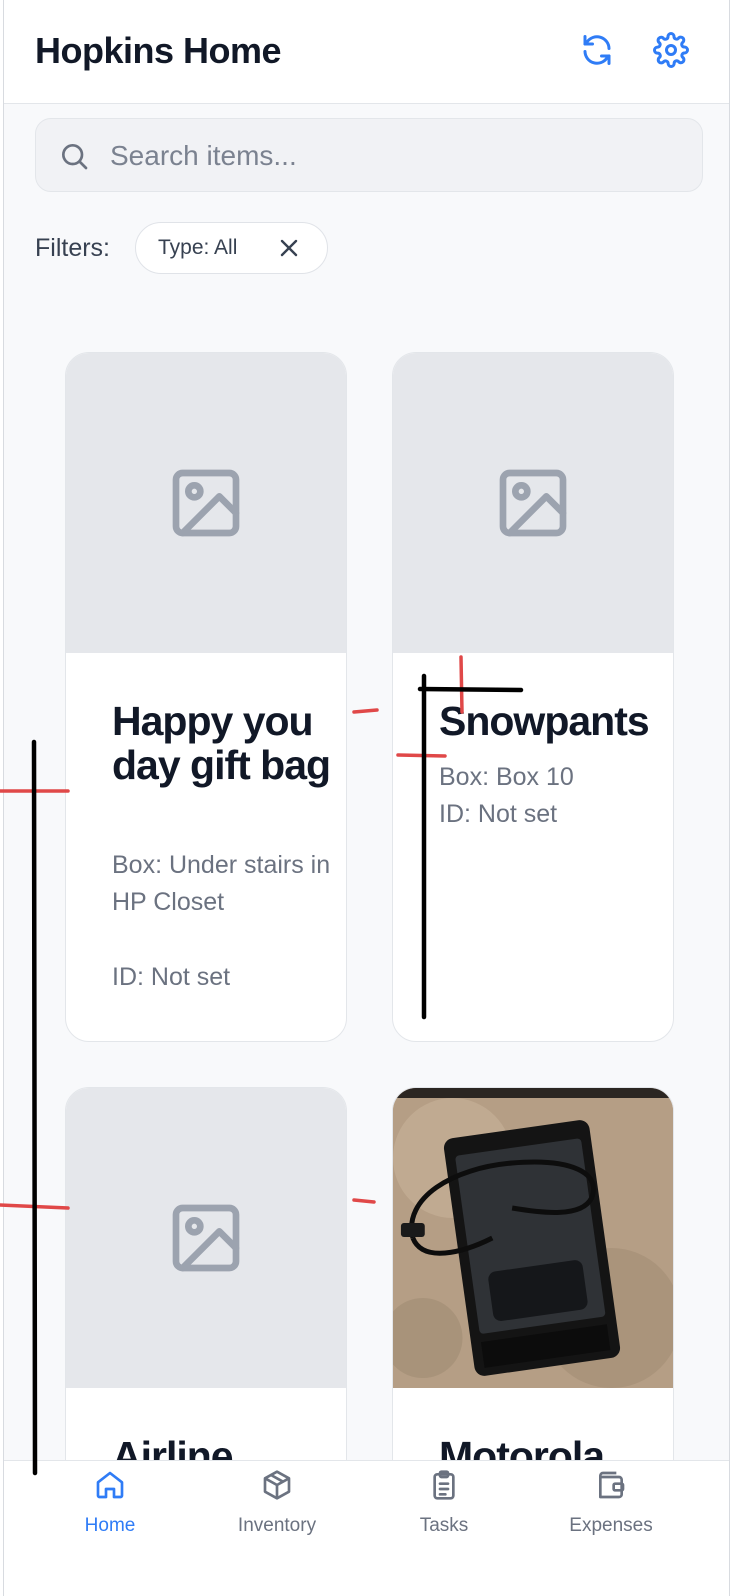  I want to click on search-bar, so click(369, 155).